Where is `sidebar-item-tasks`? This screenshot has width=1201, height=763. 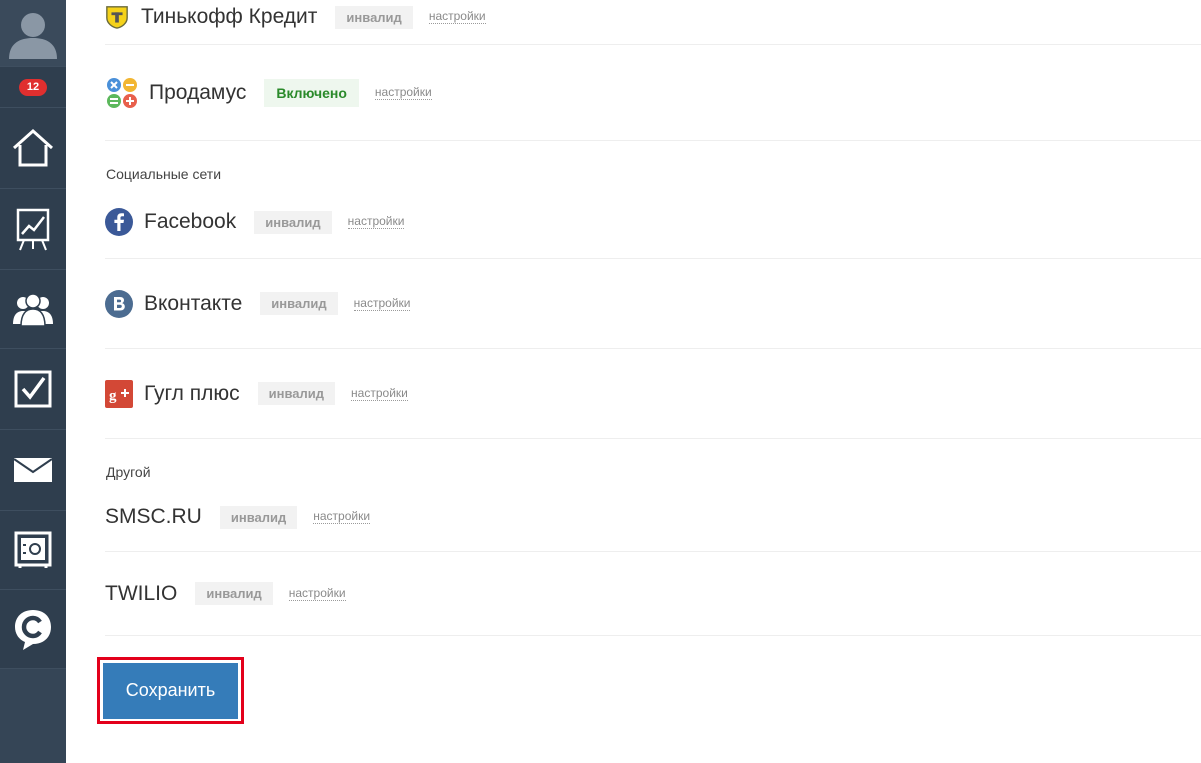 sidebar-item-tasks is located at coordinates (33, 389).